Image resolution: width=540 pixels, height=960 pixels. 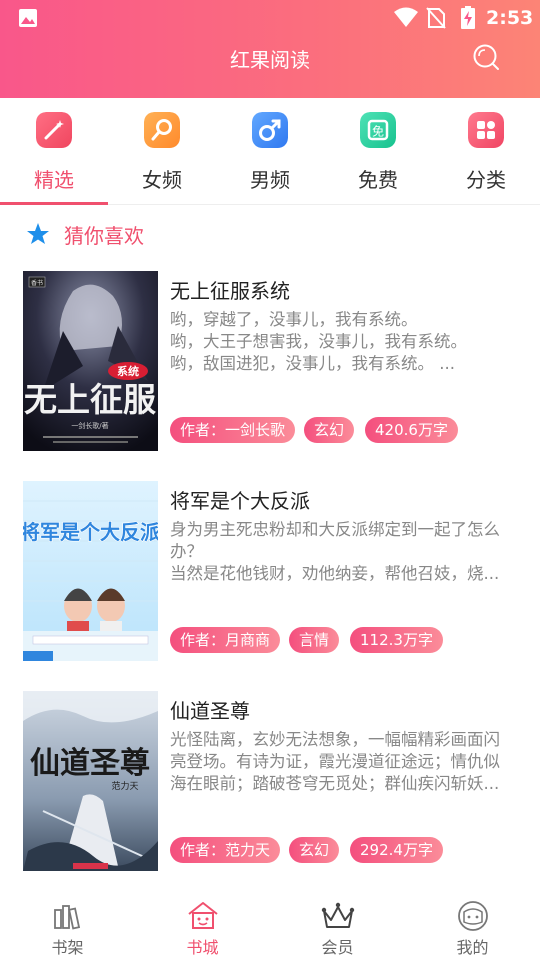 I want to click on desc-line: 办？, so click(x=186, y=551).